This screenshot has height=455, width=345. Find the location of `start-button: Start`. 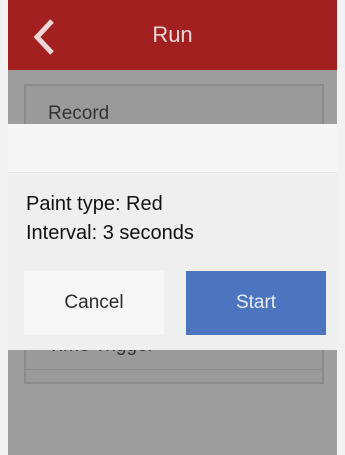

start-button: Start is located at coordinates (256, 303).